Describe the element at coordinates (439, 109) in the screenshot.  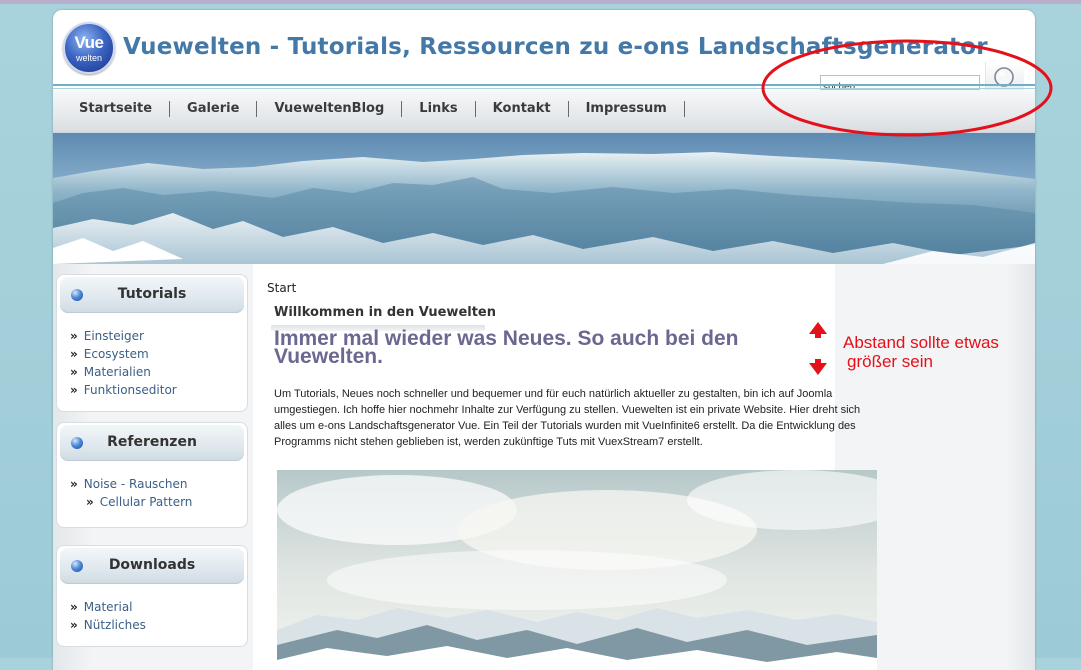
I see `nav-item-links: Links` at that location.